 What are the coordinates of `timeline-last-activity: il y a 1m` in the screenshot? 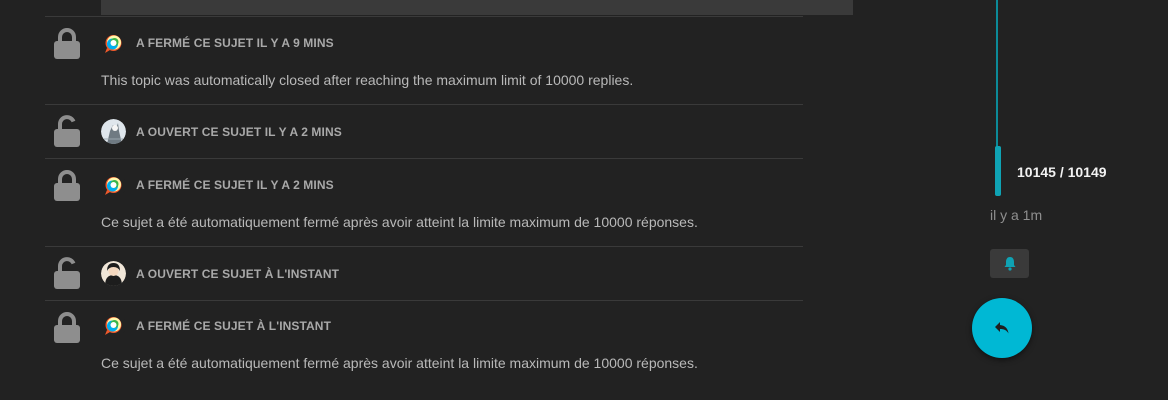 It's located at (1016, 215).